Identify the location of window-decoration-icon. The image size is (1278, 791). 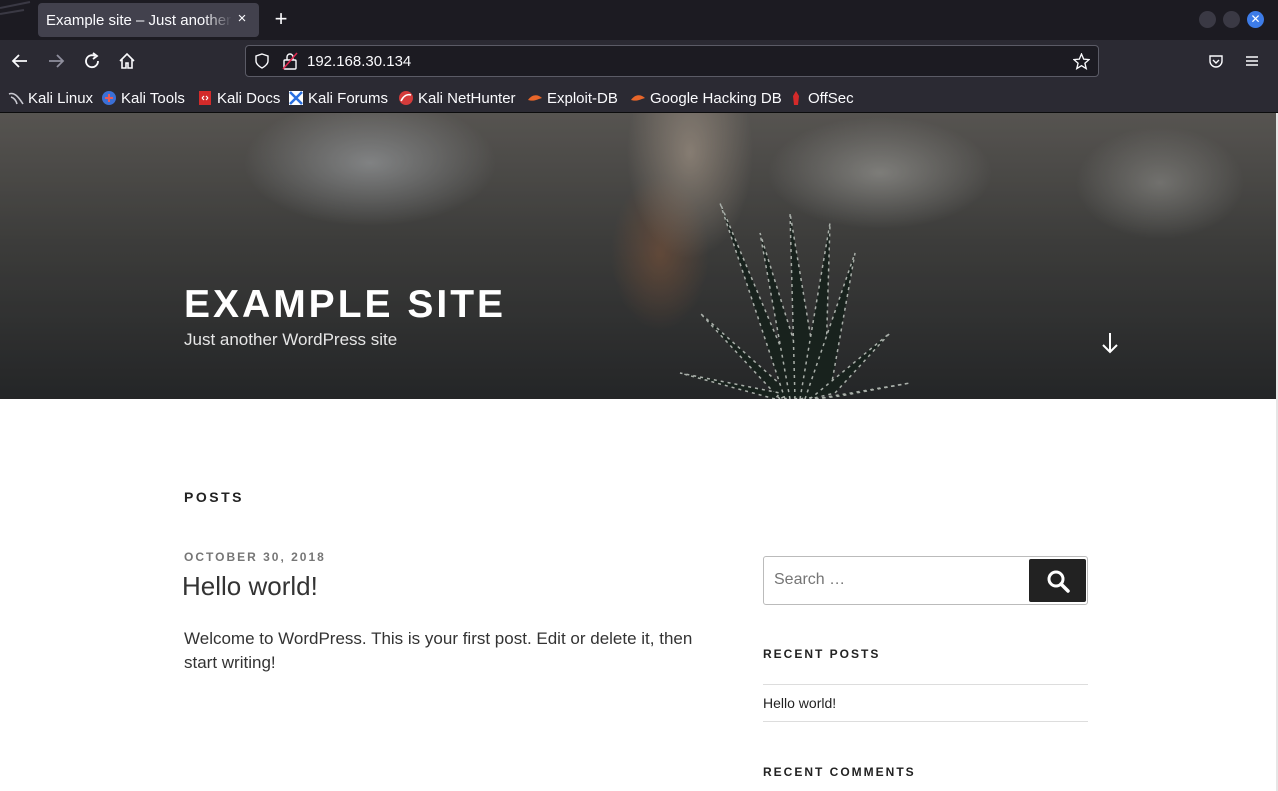
(15, 8).